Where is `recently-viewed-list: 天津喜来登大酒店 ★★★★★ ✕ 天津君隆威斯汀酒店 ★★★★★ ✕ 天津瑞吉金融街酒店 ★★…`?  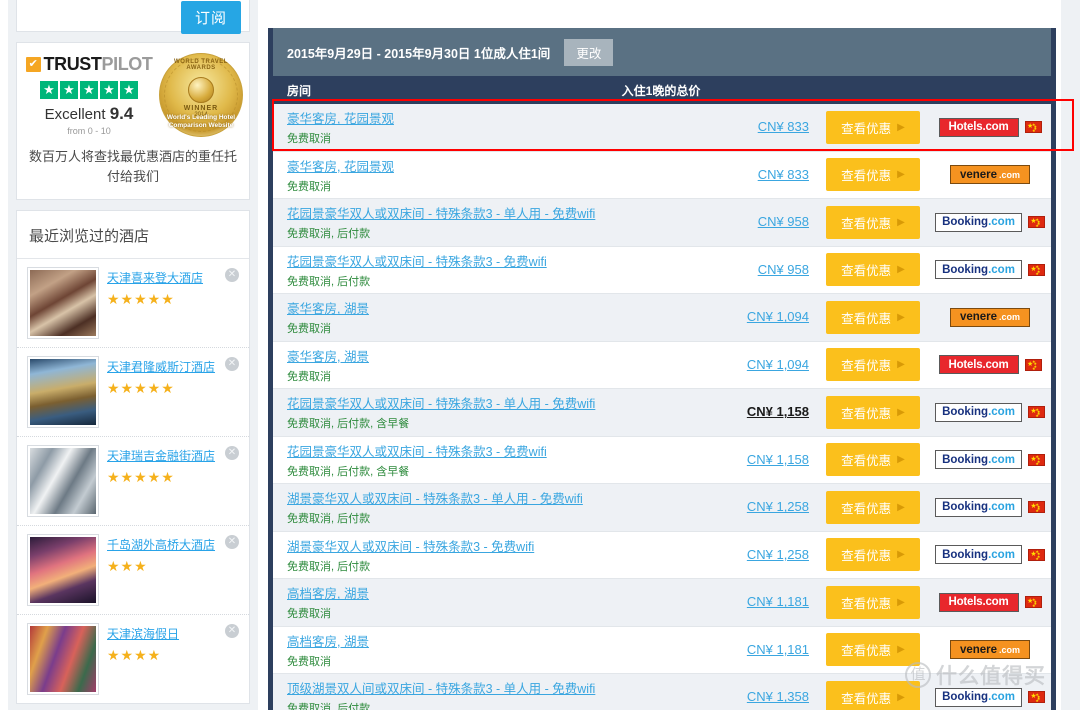 recently-viewed-list: 天津喜来登大酒店 ★★★★★ ✕ 天津君隆威斯汀酒店 ★★★★★ ✕ 天津瑞吉金融街酒店 ★★… is located at coordinates (133, 480).